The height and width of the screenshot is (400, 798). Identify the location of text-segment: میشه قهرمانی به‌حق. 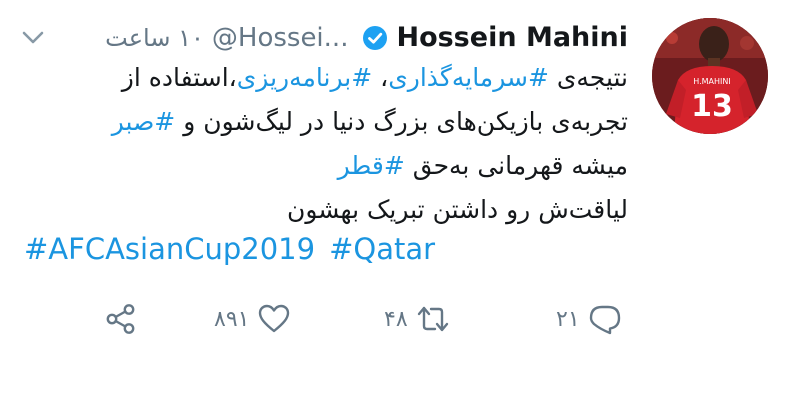
(516, 165).